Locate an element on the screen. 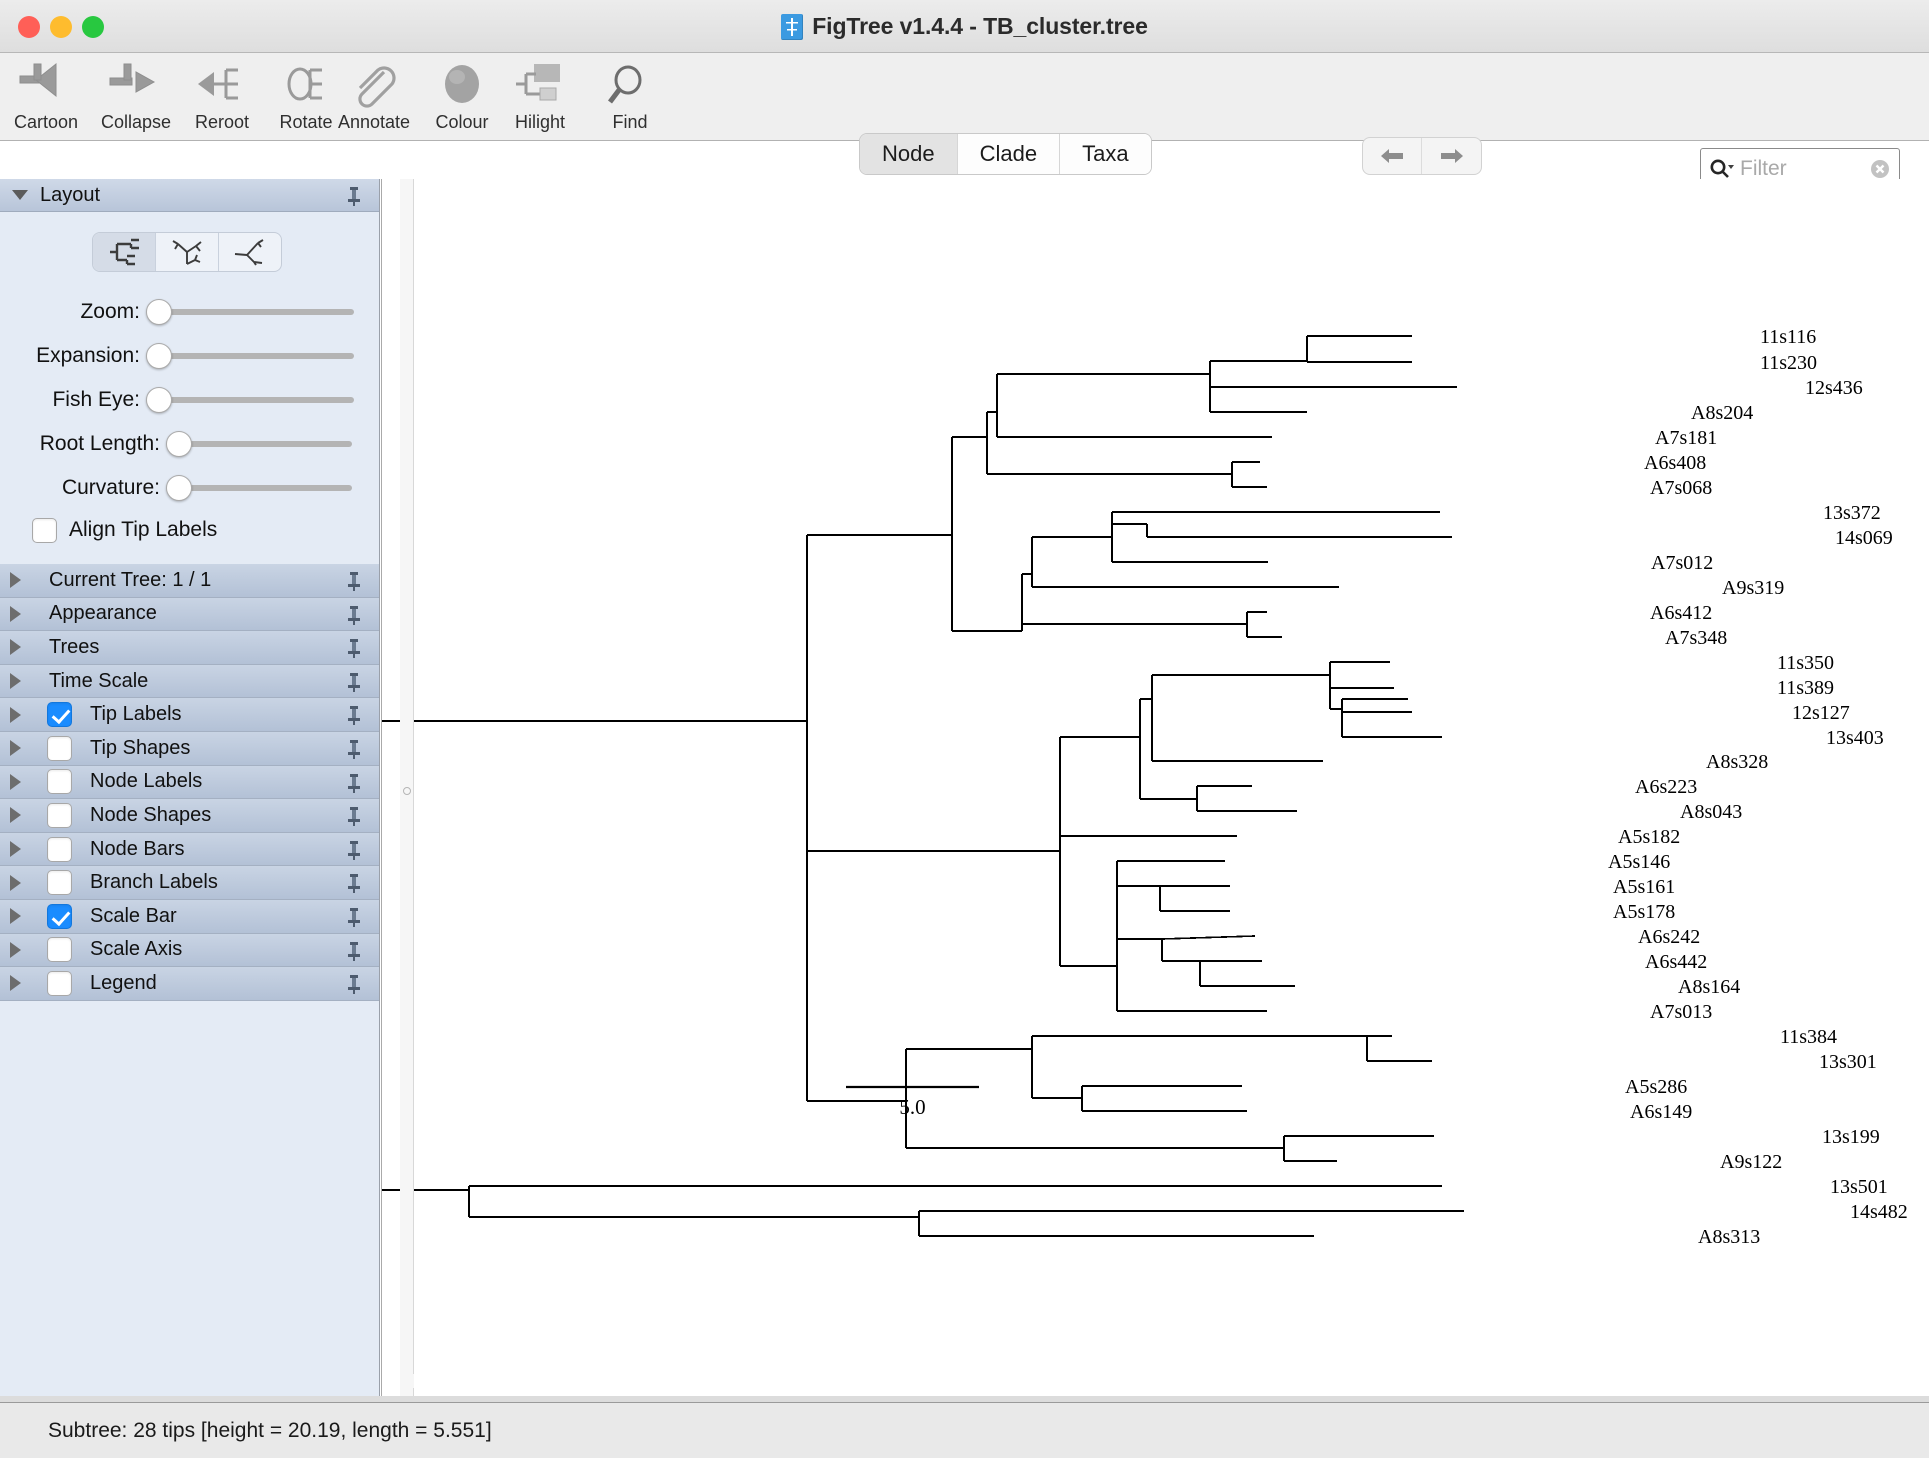  tip-label: 11s350 is located at coordinates (1805, 663).